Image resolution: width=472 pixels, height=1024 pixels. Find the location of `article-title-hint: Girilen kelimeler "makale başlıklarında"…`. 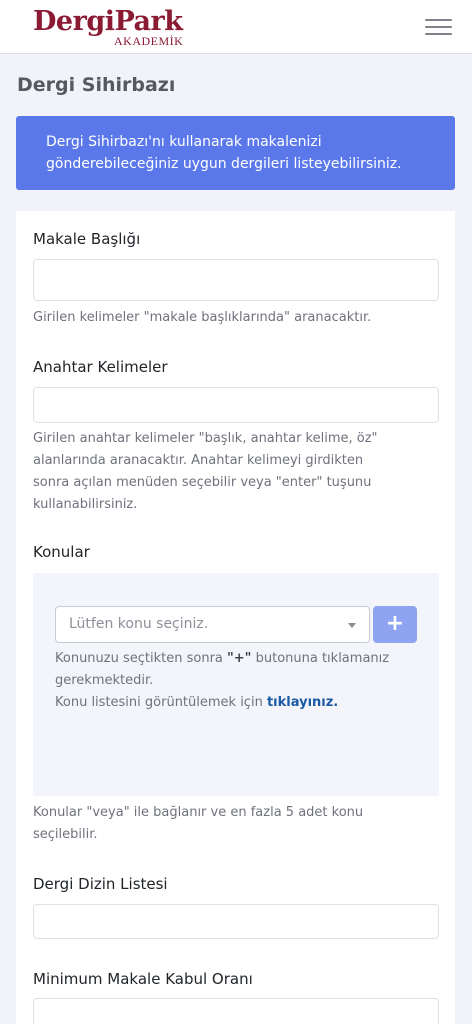

article-title-hint: Girilen kelimeler "makale başlıklarında"… is located at coordinates (202, 318).